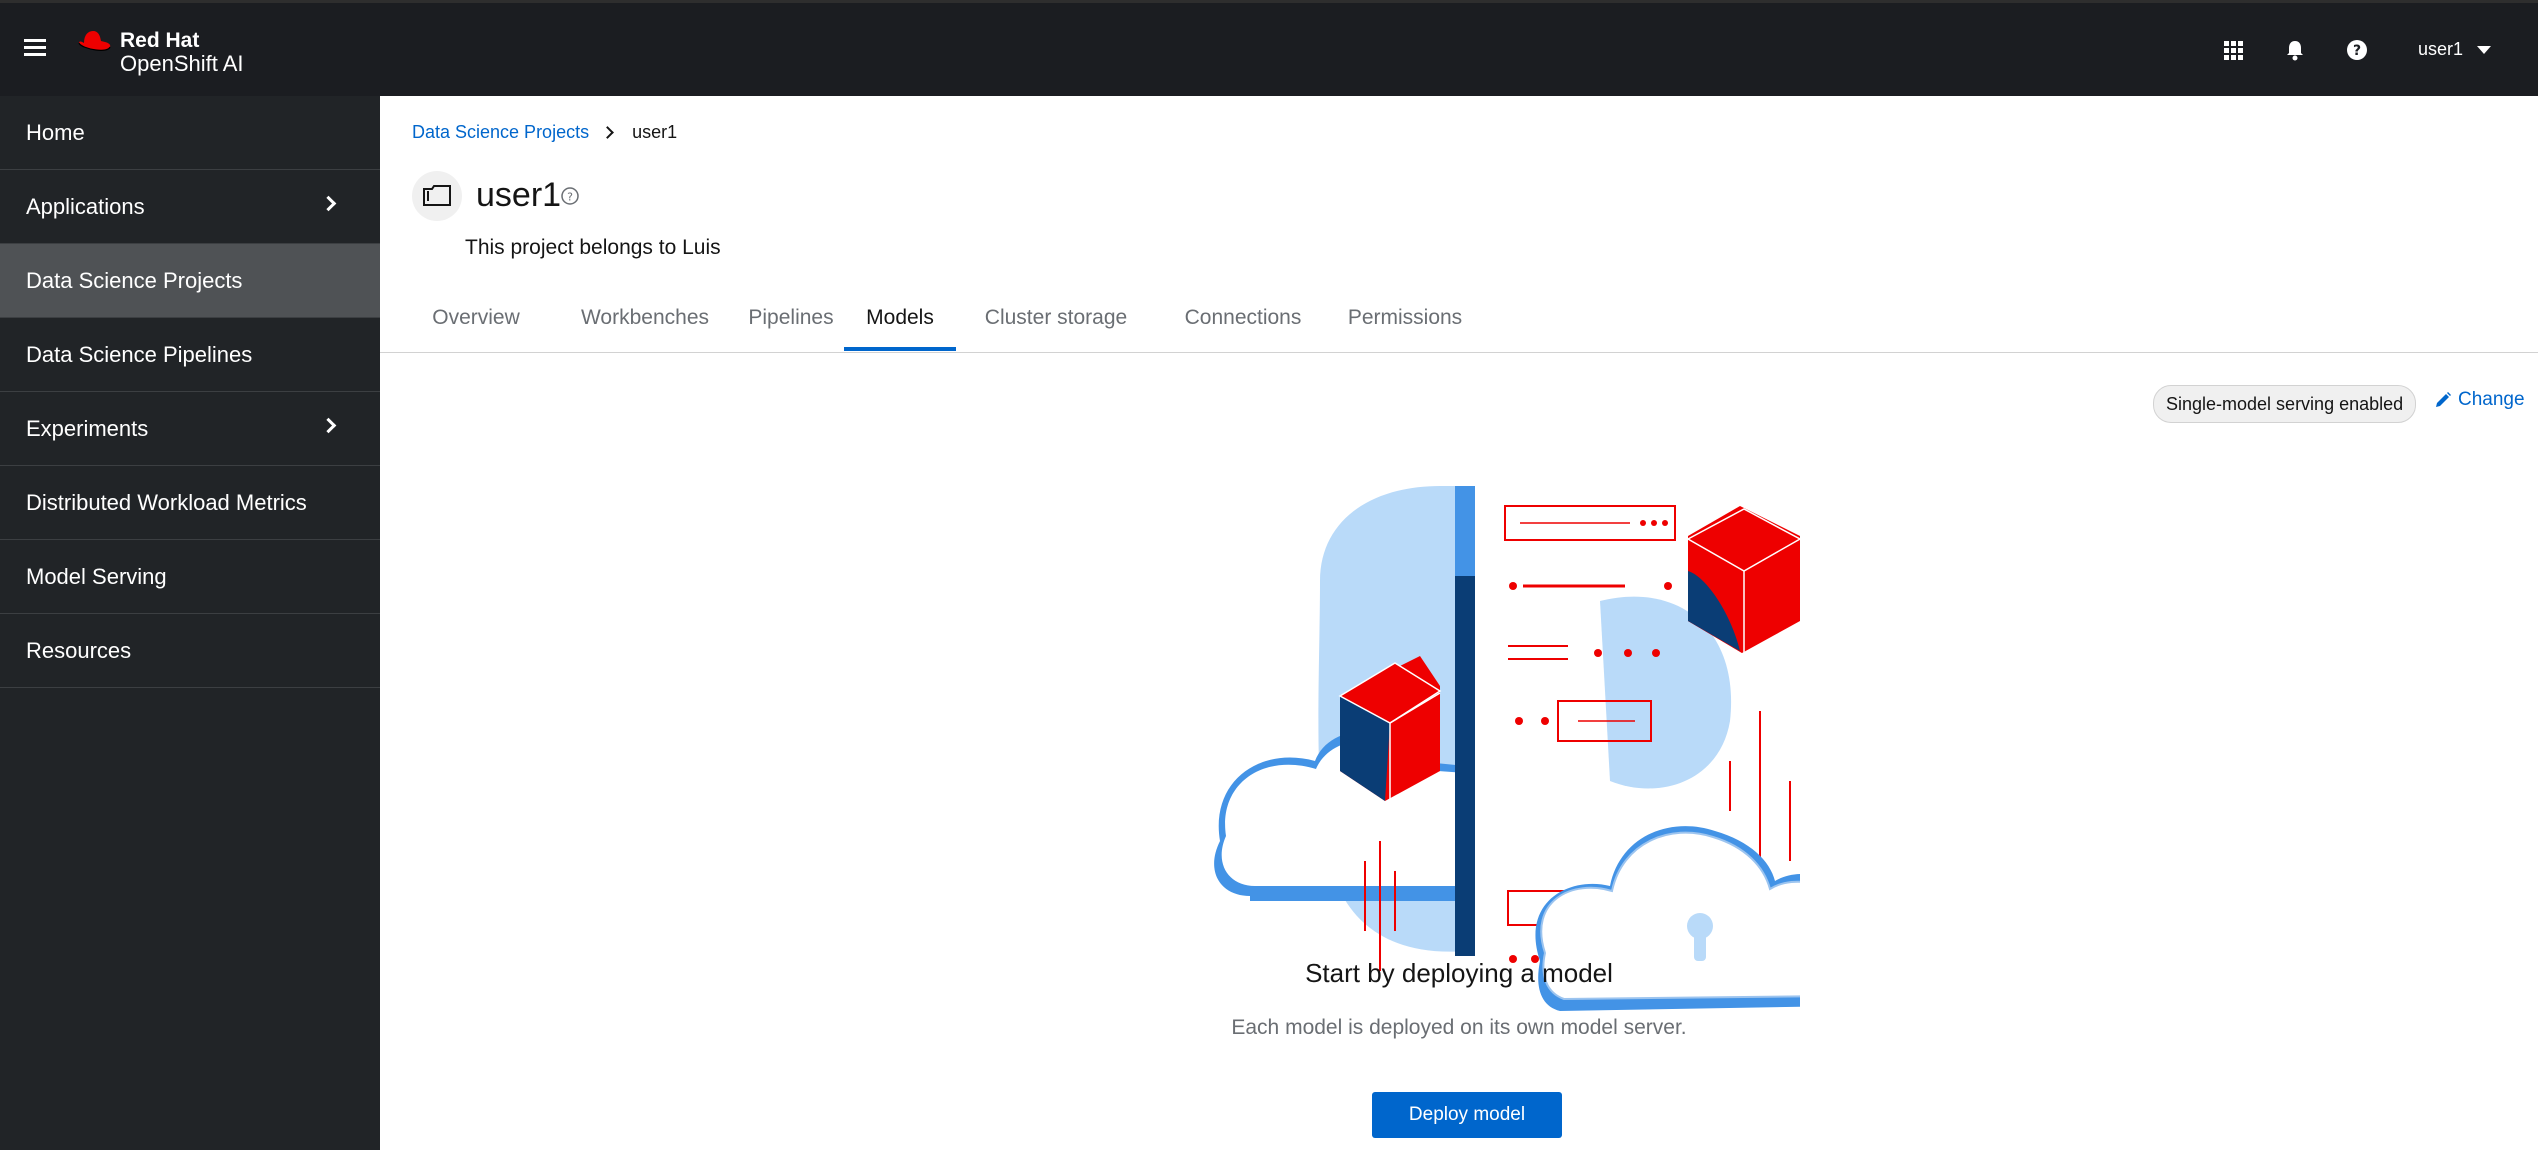 Image resolution: width=2538 pixels, height=1150 pixels. What do you see at coordinates (900, 319) in the screenshot?
I see `tab-models: Models` at bounding box center [900, 319].